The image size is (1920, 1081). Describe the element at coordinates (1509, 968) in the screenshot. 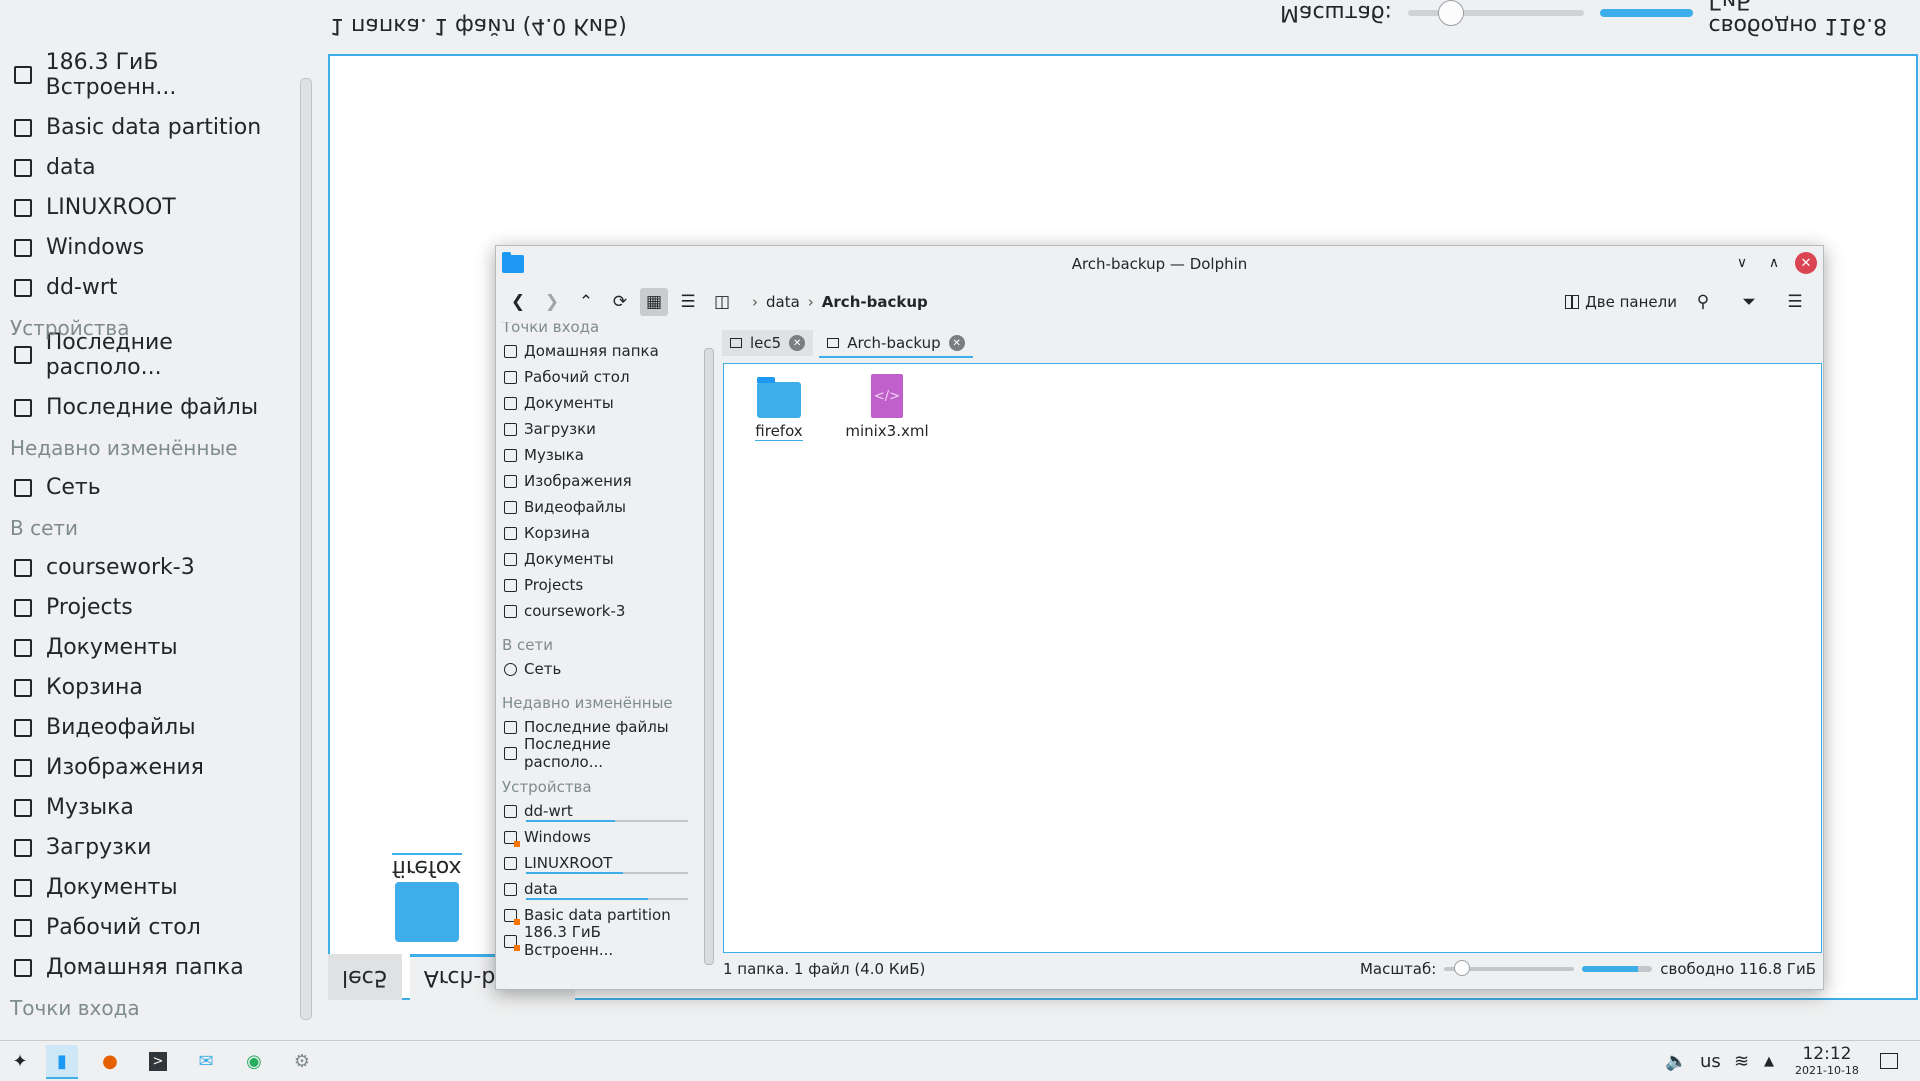

I see `zoom-slider` at that location.